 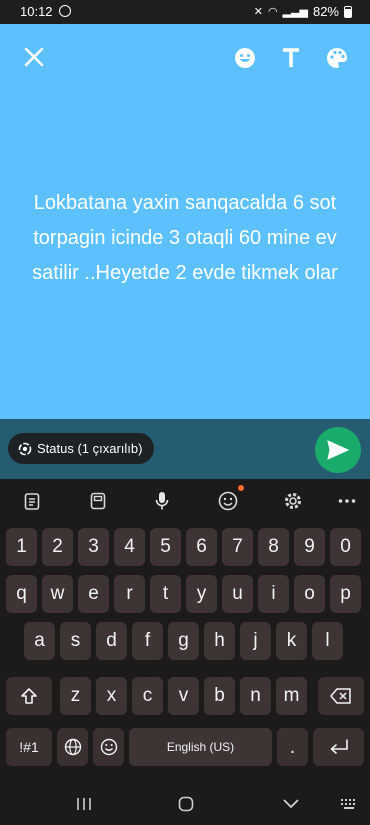 I want to click on sticker-button, so click(x=98, y=501).